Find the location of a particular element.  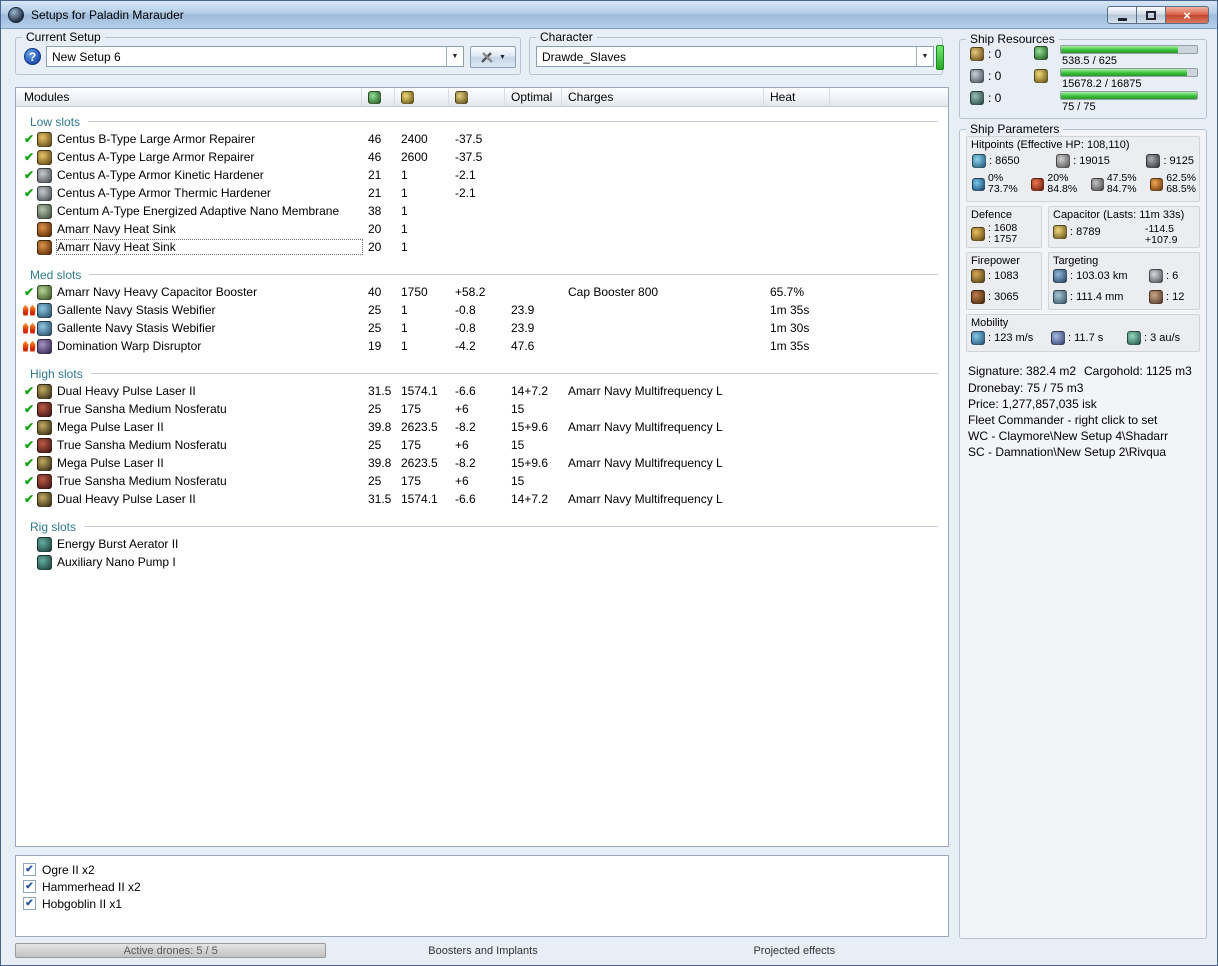

module-cpu: 39.8 is located at coordinates (380, 427).